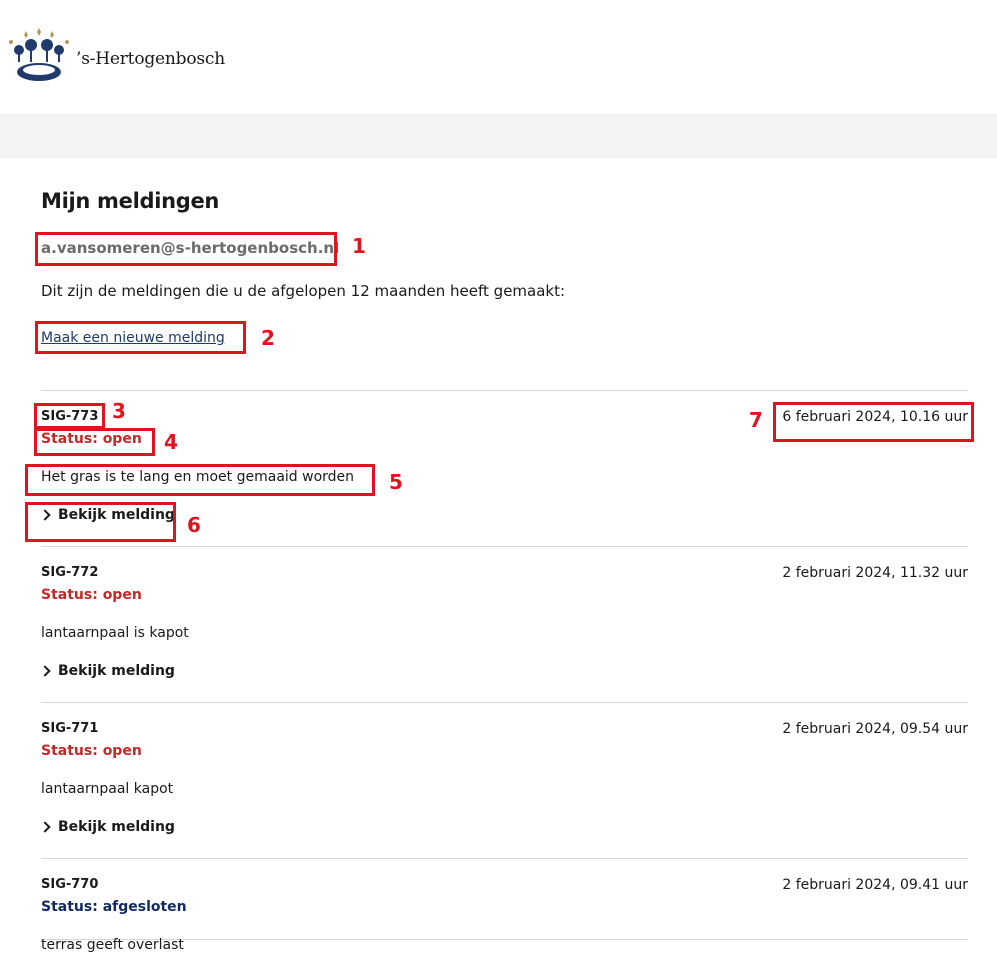 The height and width of the screenshot is (966, 997). What do you see at coordinates (498, 136) in the screenshot?
I see `grey-banner` at bounding box center [498, 136].